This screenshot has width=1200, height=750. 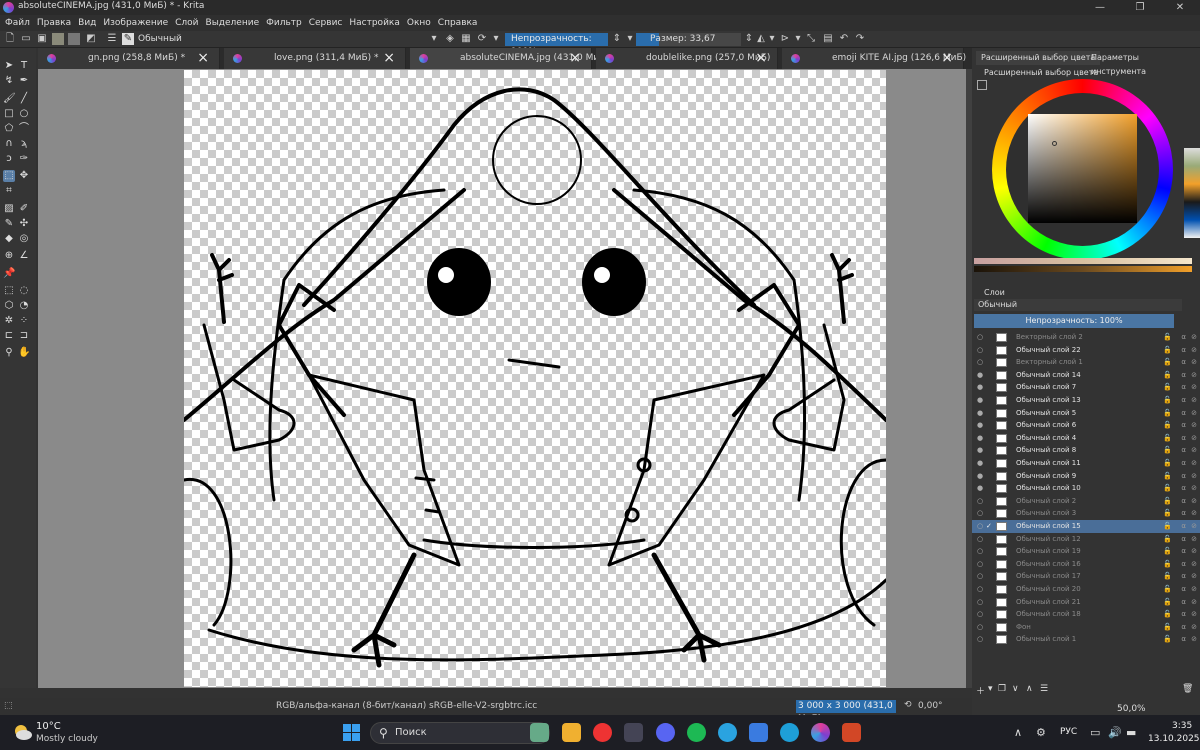 What do you see at coordinates (460, 733) in the screenshot?
I see `taskbar-search: ⚲ Поиск` at bounding box center [460, 733].